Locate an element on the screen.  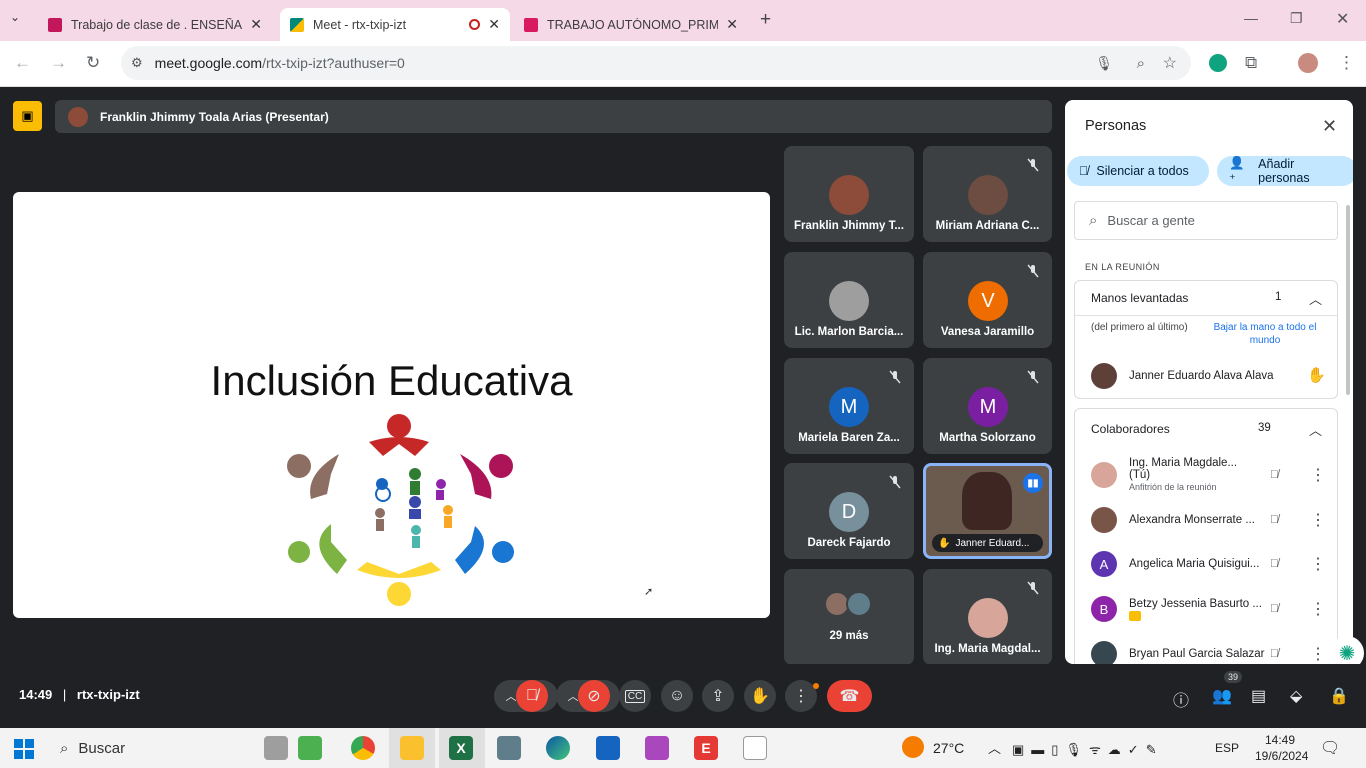
window-close-icon: ✕ is located at coordinates (1342, 19).